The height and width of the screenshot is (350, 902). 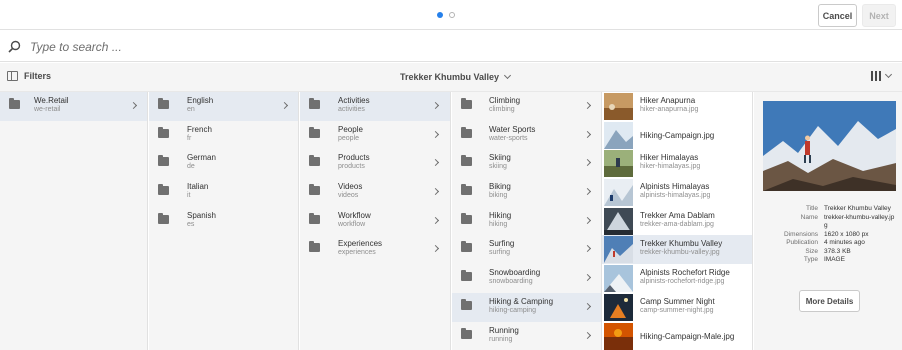 I want to click on asset-row: Hiker Himalayas hiker-himalayas.jpg, so click(x=677, y=163).